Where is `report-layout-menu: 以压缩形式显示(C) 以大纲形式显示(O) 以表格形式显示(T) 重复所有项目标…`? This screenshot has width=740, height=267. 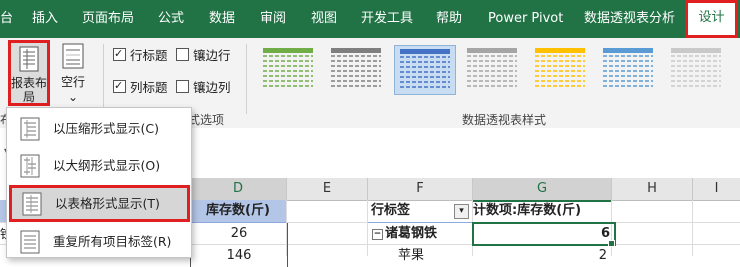
report-layout-menu: 以压缩形式显示(C) 以大纲形式显示(O) 以表格形式显示(T) 重复所有项目标… is located at coordinates (99, 182).